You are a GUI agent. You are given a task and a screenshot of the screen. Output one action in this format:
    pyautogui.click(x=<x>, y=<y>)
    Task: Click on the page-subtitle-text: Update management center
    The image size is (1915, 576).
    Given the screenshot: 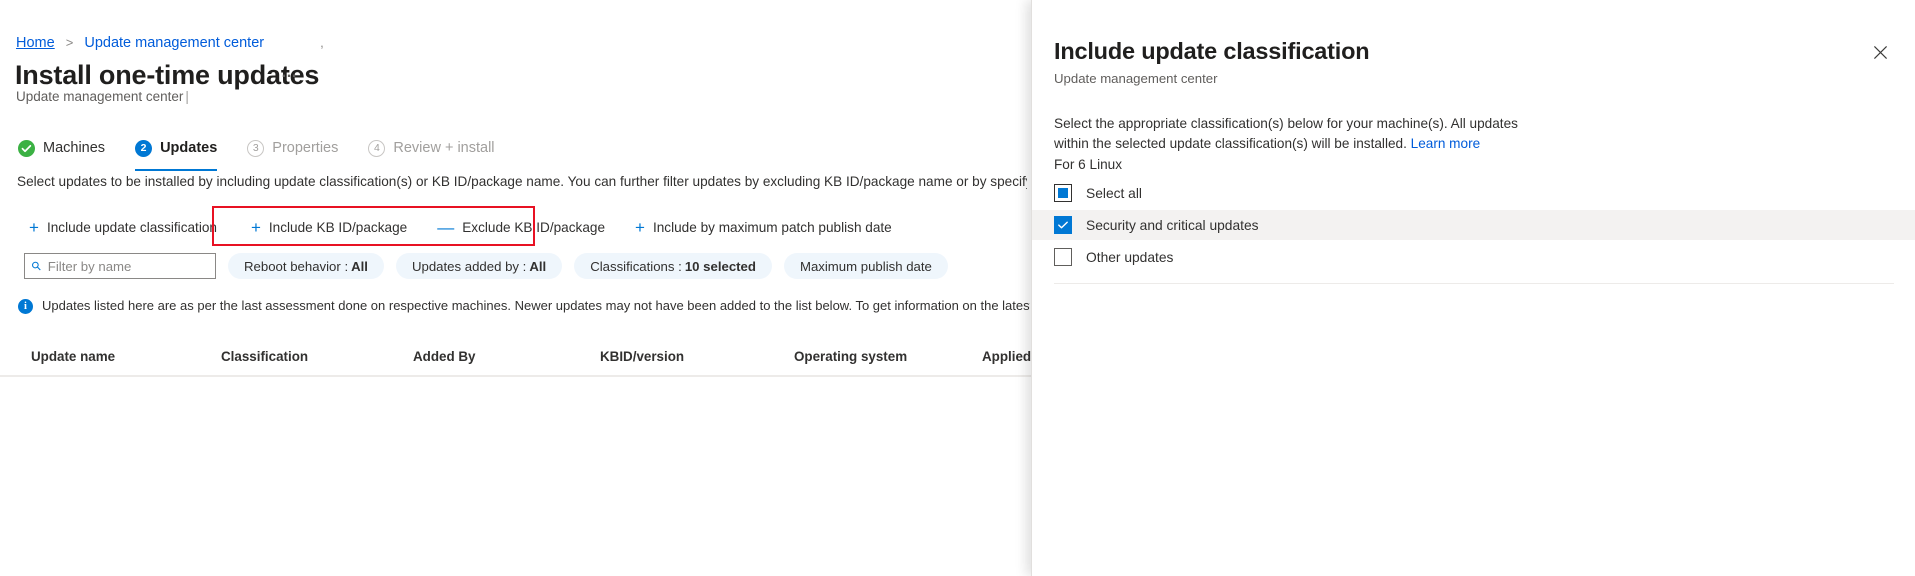 What is the action you would take?
    pyautogui.click(x=100, y=96)
    